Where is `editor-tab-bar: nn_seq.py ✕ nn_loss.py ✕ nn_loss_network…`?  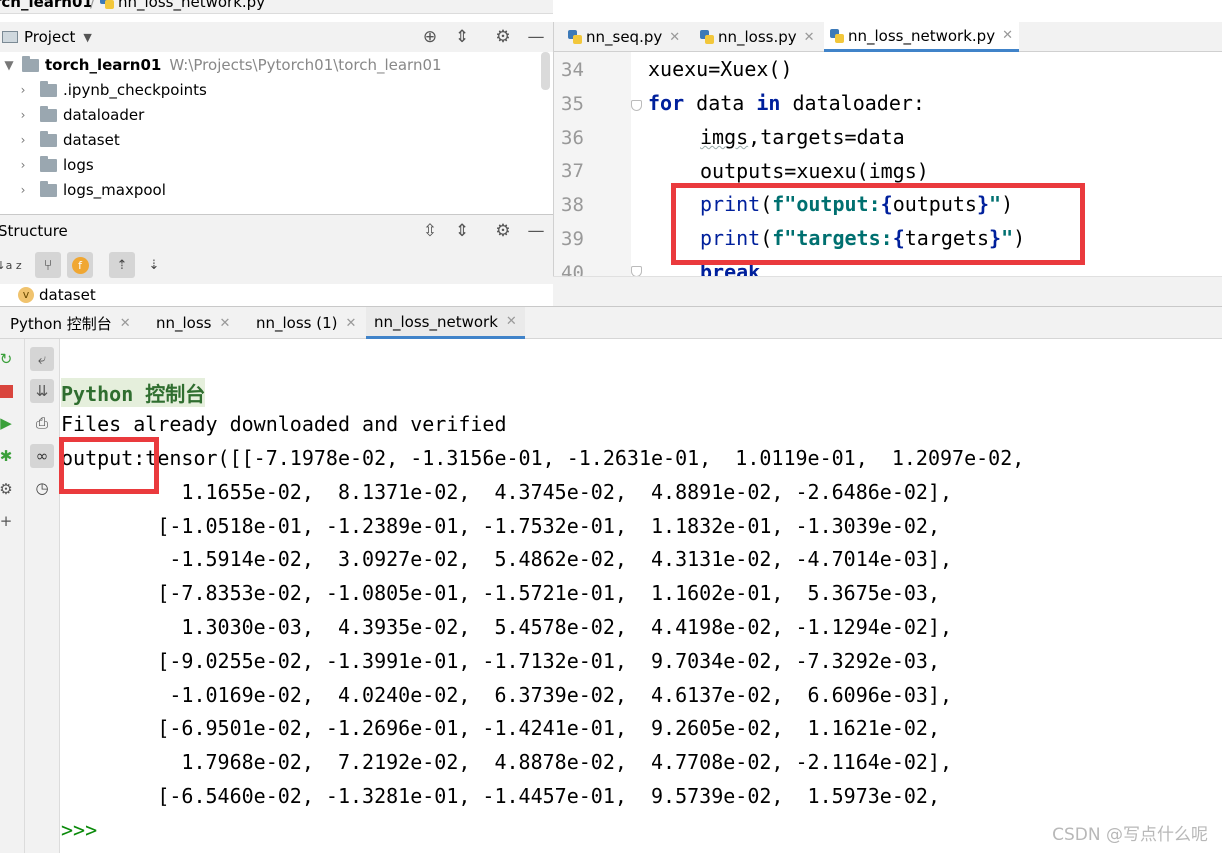
editor-tab-bar: nn_seq.py ✕ nn_loss.py ✕ nn_loss_network… is located at coordinates (887, 37).